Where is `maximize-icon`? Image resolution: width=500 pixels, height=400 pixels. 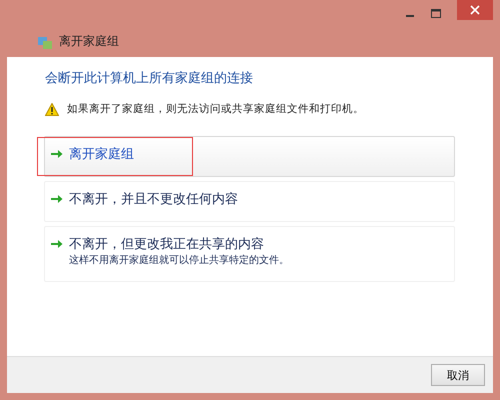
maximize-icon is located at coordinates (436, 13).